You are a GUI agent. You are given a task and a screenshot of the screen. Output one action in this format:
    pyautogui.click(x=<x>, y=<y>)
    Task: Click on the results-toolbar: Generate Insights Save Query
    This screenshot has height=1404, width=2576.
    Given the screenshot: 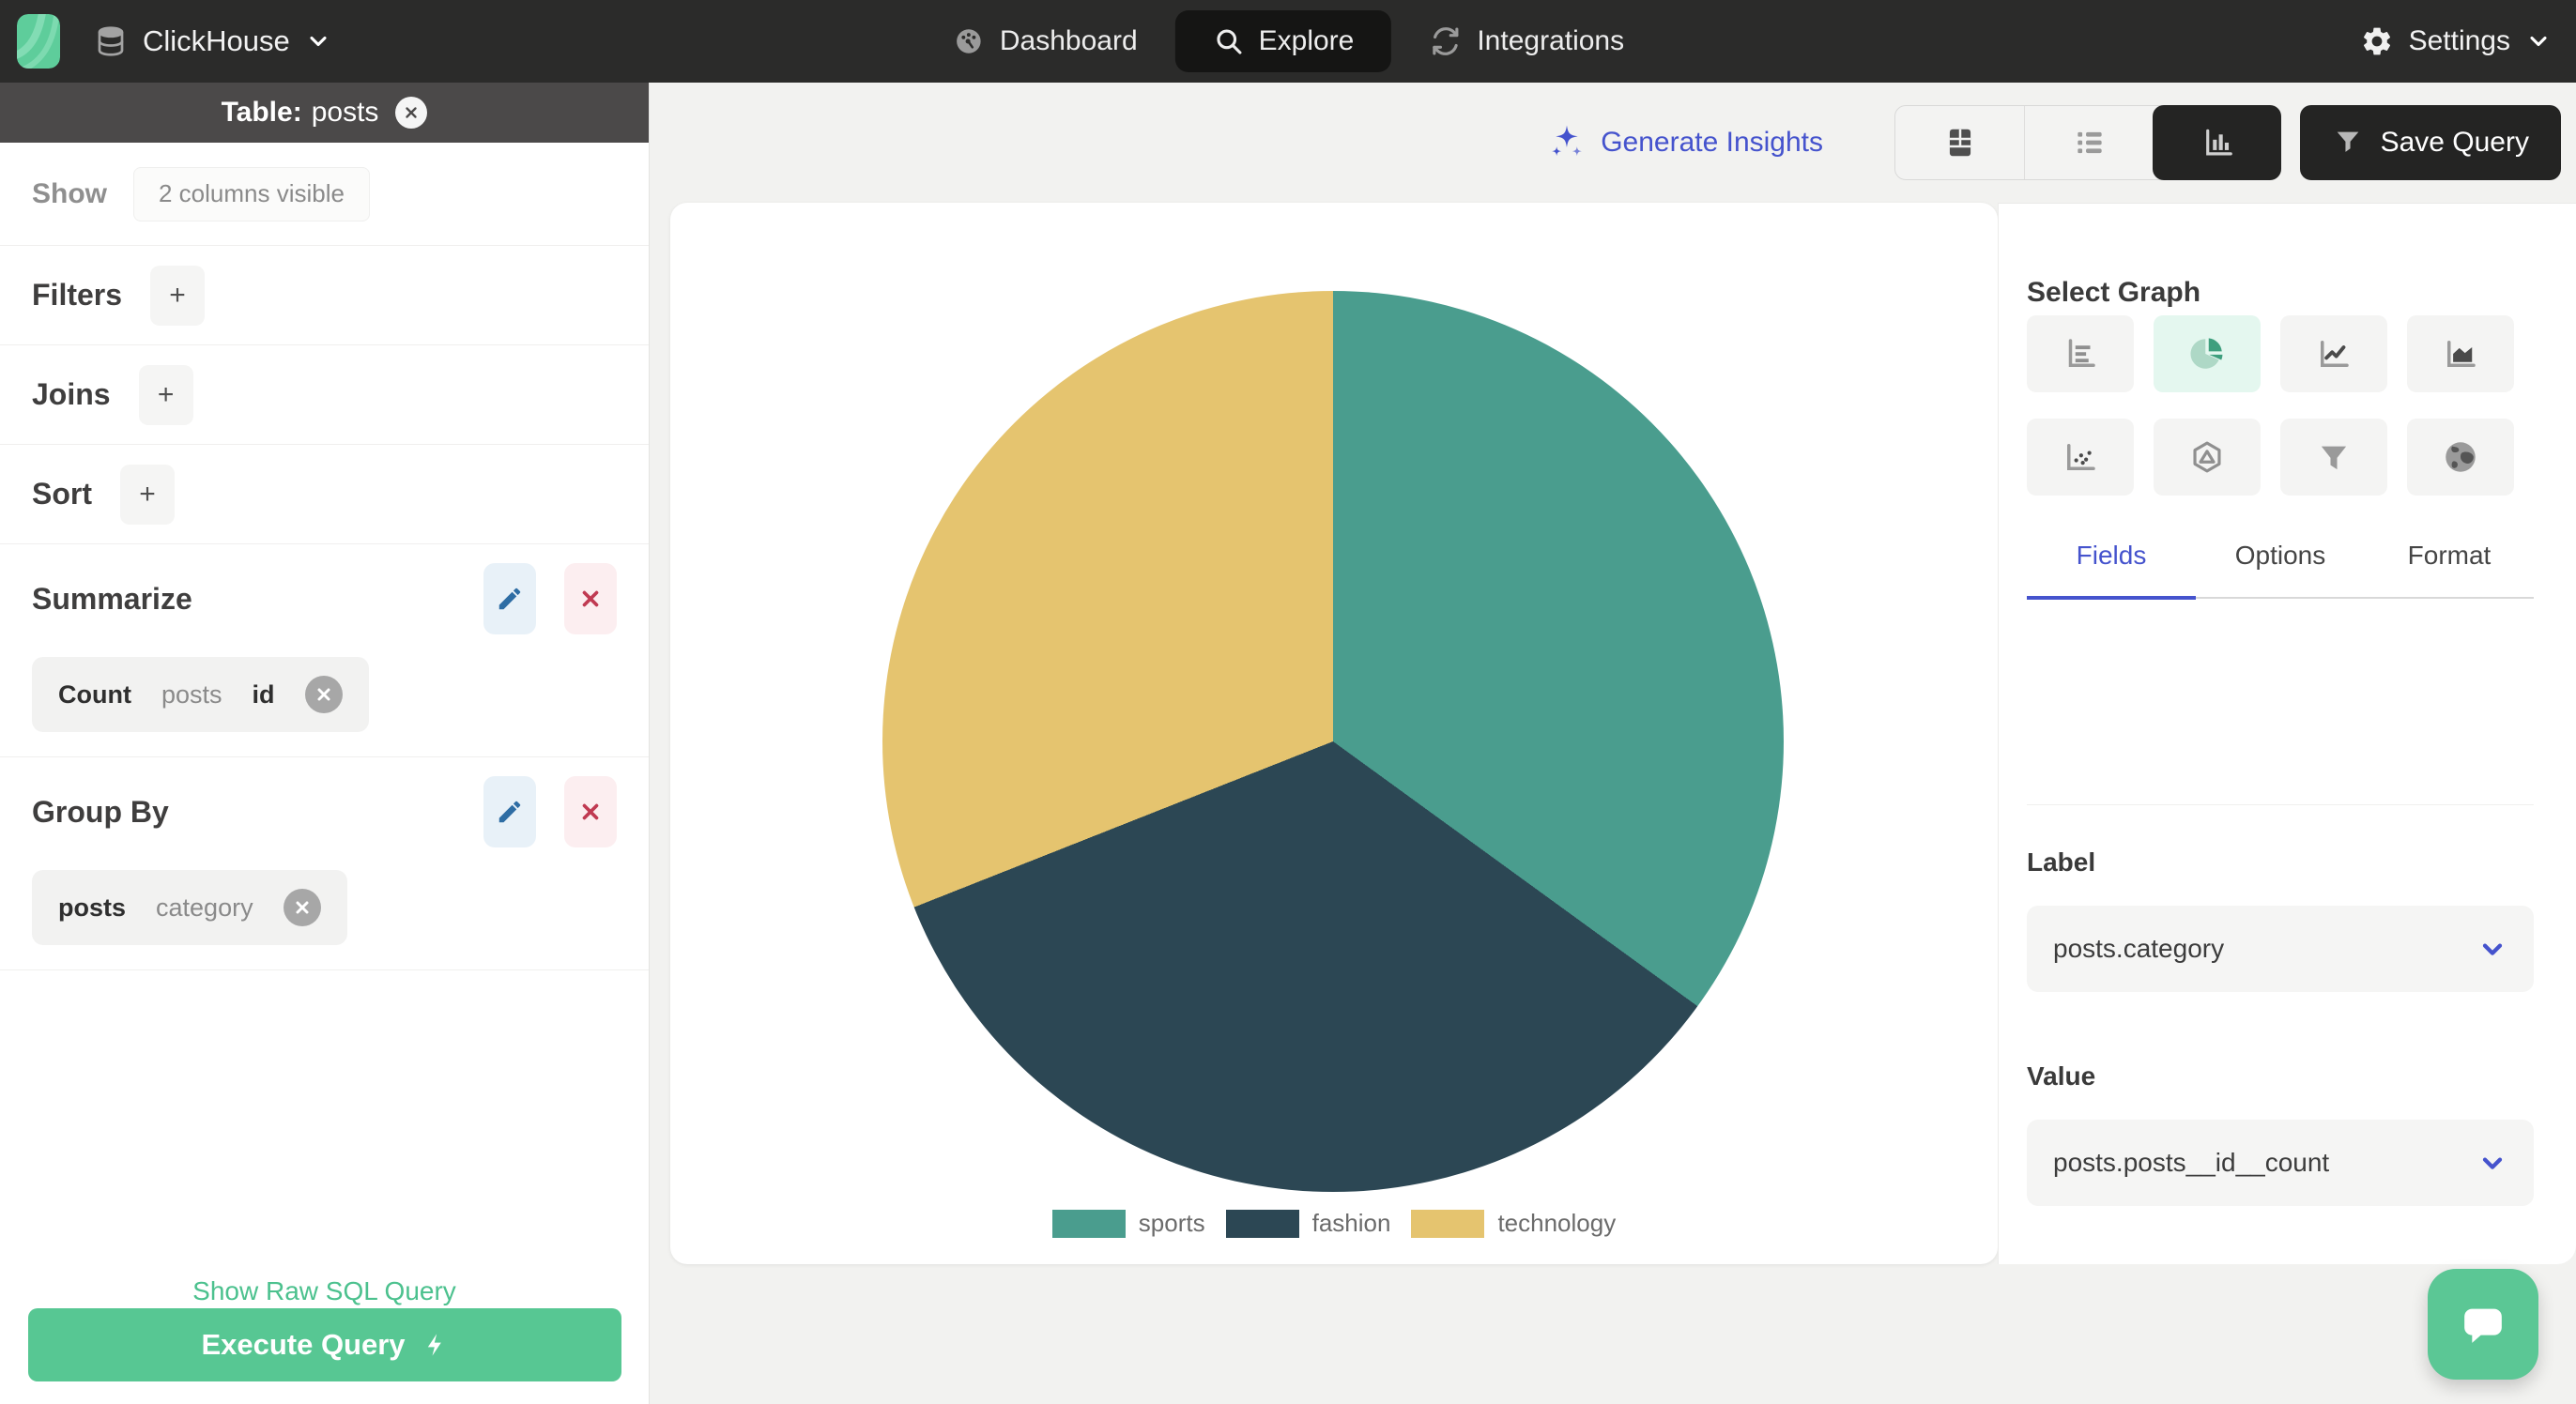 What is the action you would take?
    pyautogui.click(x=1613, y=143)
    